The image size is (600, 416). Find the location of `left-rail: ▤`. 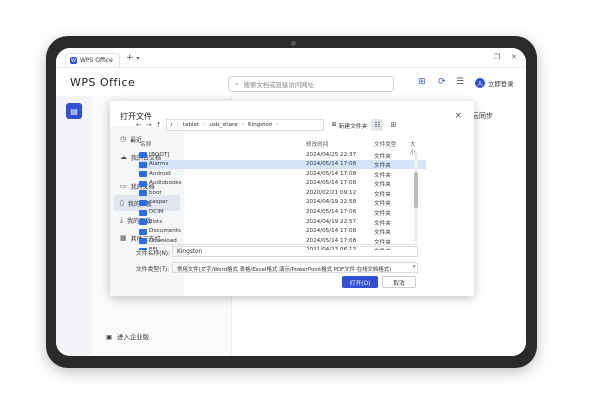

left-rail: ▤ is located at coordinates (74, 226).